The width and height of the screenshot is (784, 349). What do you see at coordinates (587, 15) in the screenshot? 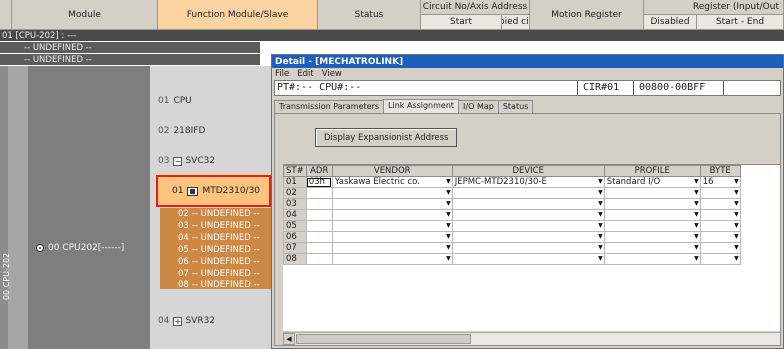
I see `header-motion-register: Motion Register` at bounding box center [587, 15].